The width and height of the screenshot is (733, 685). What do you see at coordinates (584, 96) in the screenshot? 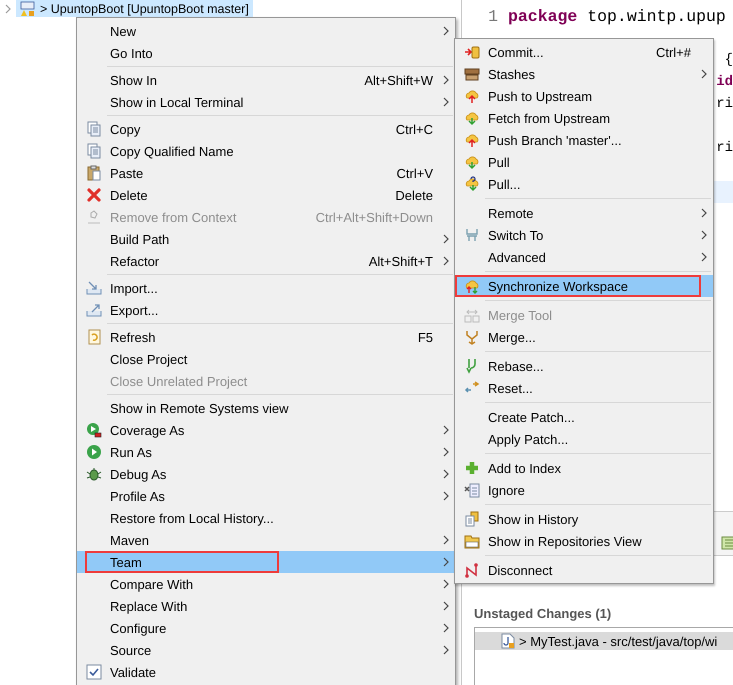
I see `menu-item: Push to Upstream` at bounding box center [584, 96].